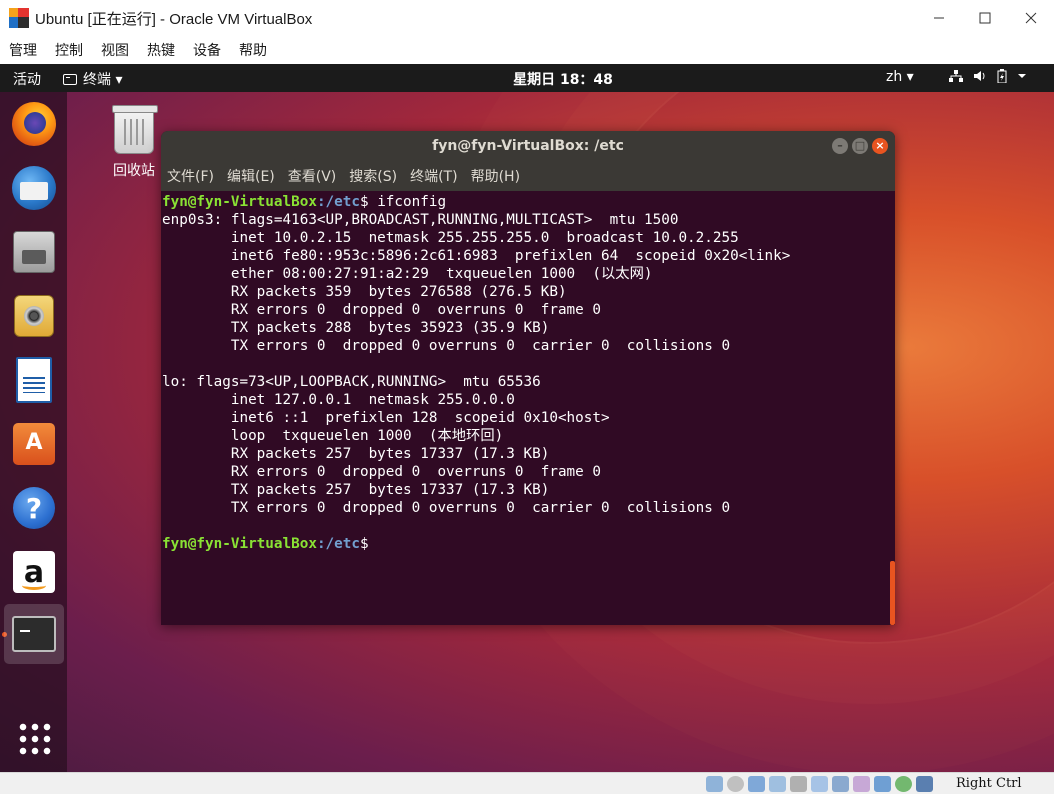 This screenshot has width=1054, height=794. I want to click on network-adapter-icon, so click(777, 784).